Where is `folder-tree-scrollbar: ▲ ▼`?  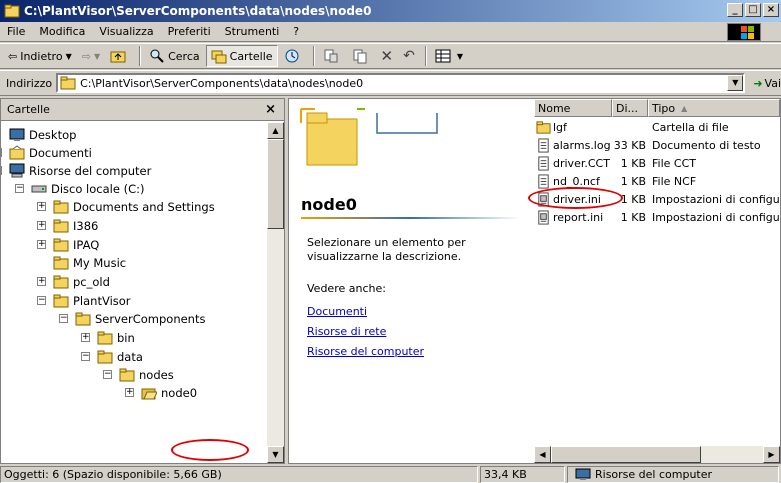 folder-tree-scrollbar: ▲ ▼ is located at coordinates (275, 292).